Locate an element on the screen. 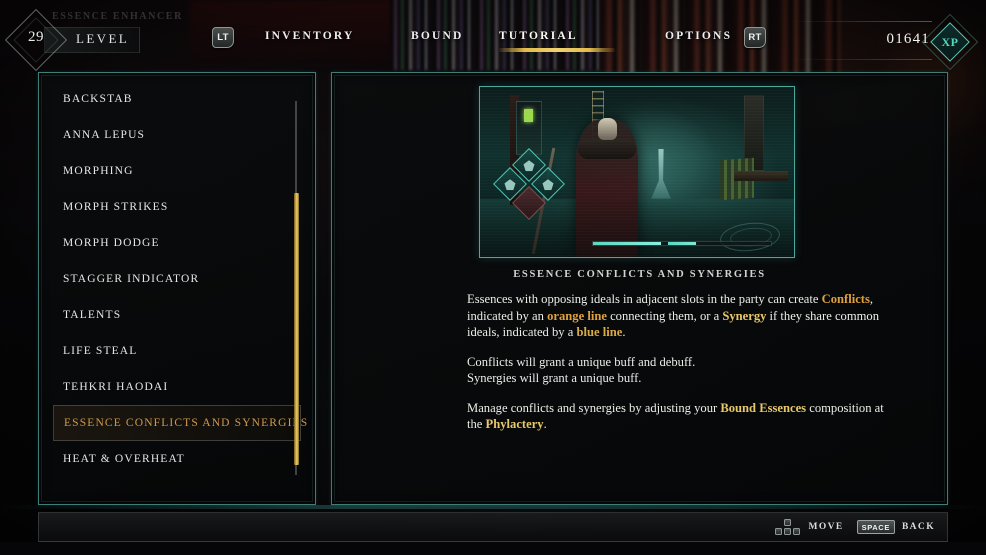 The height and width of the screenshot is (555, 986). footer-hint-bar: MOVE SPACE BACK is located at coordinates (493, 527).